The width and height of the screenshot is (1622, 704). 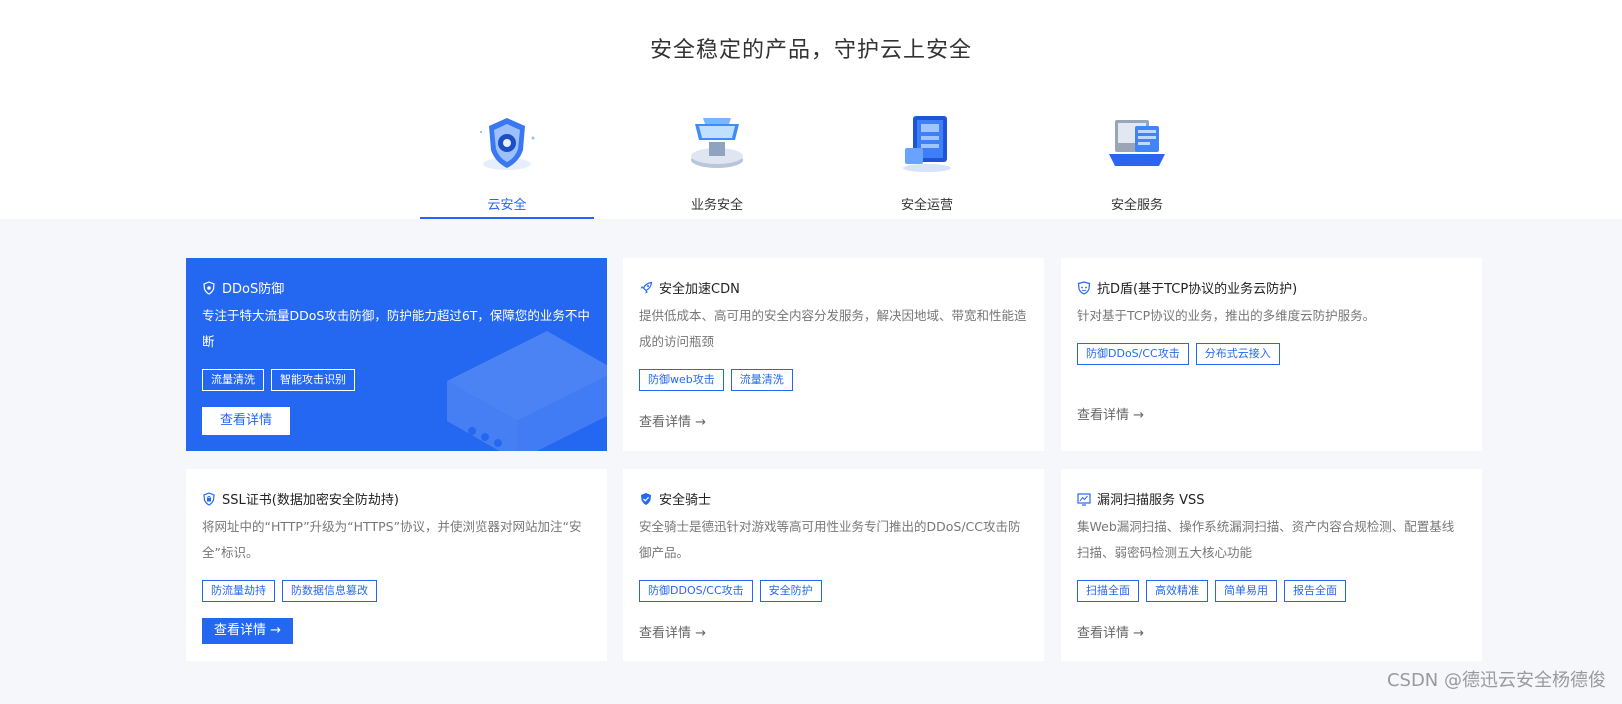 What do you see at coordinates (253, 289) in the screenshot?
I see `card-title: DDoS防御` at bounding box center [253, 289].